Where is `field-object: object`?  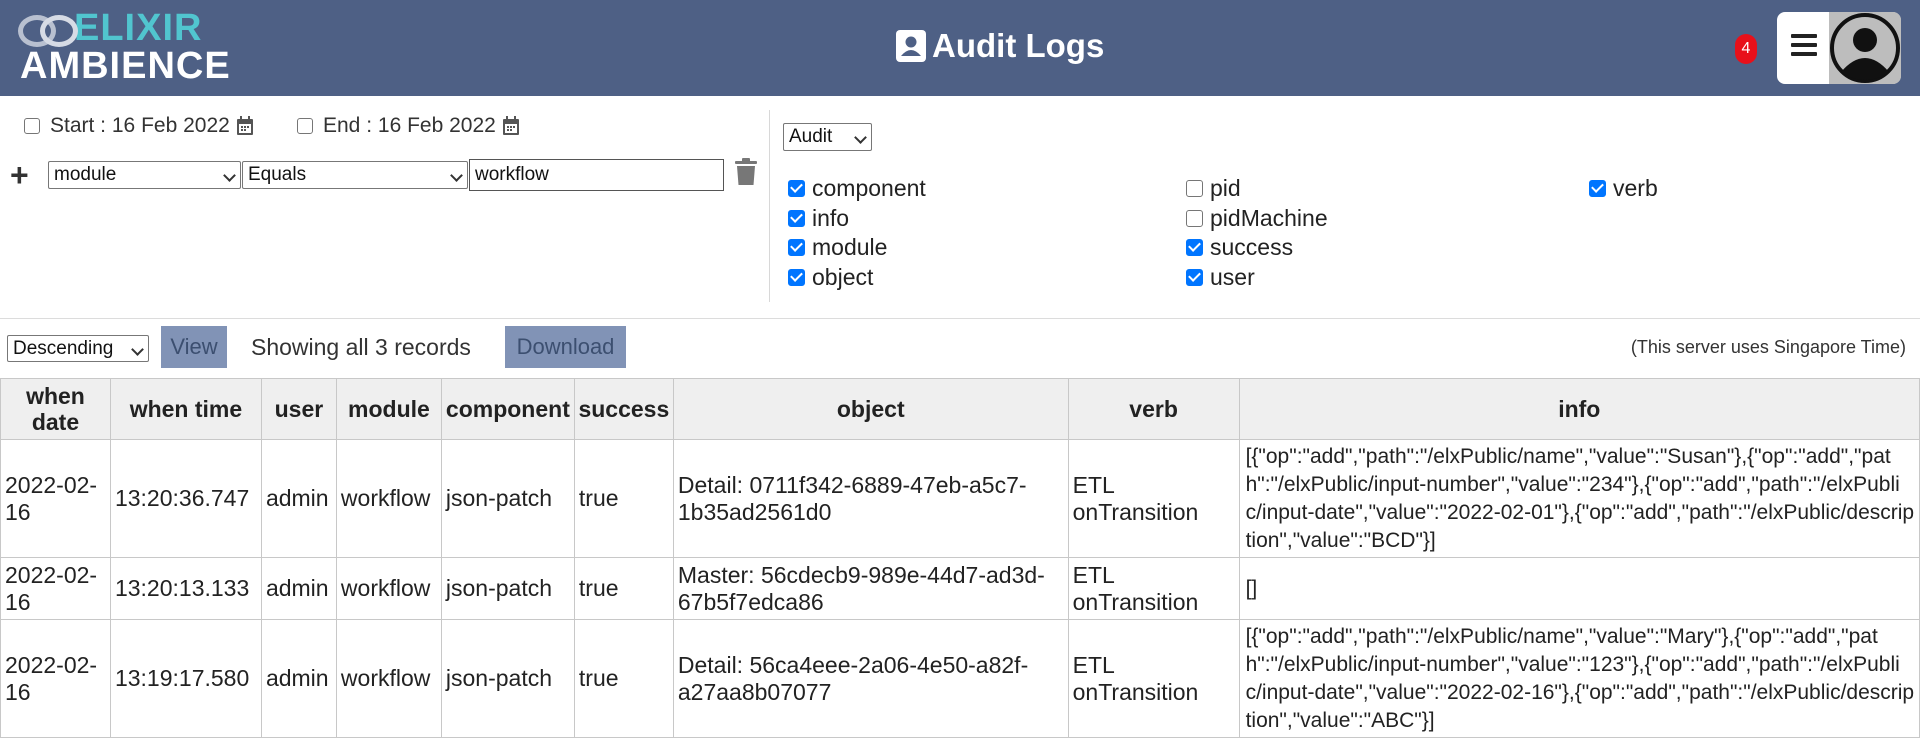
field-object: object is located at coordinates (830, 277).